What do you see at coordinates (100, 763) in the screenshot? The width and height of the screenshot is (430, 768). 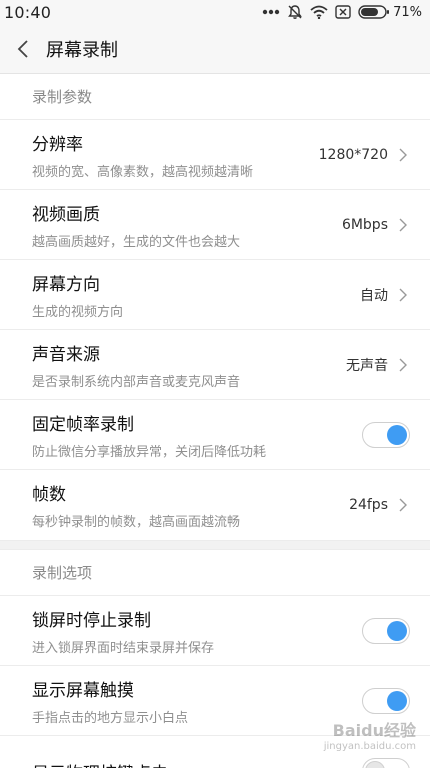 I see `setting-title: 显示物理按键点击` at bounding box center [100, 763].